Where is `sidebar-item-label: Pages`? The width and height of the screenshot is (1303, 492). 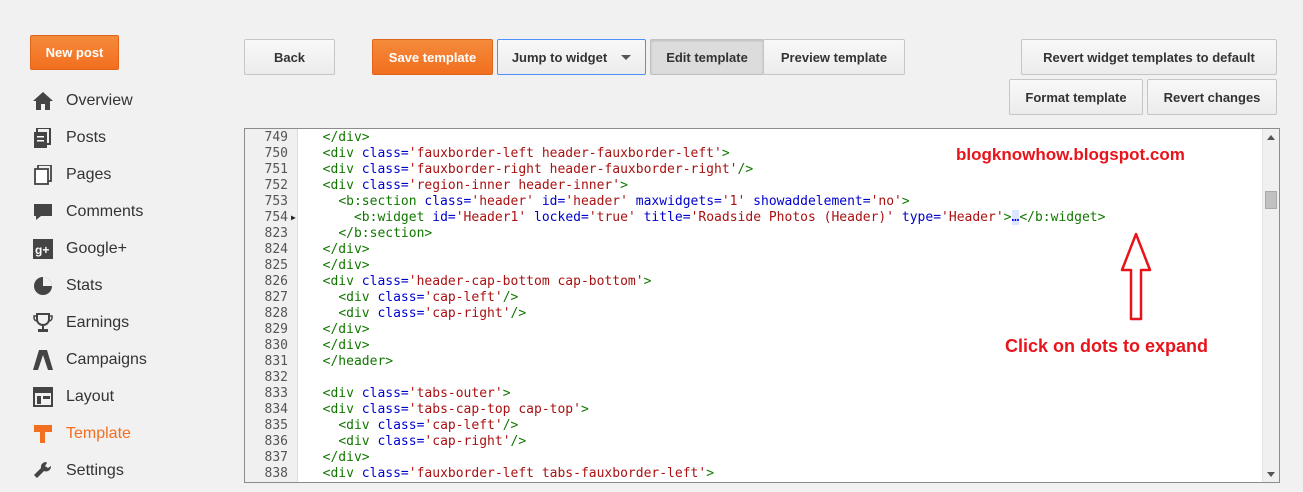 sidebar-item-label: Pages is located at coordinates (89, 174).